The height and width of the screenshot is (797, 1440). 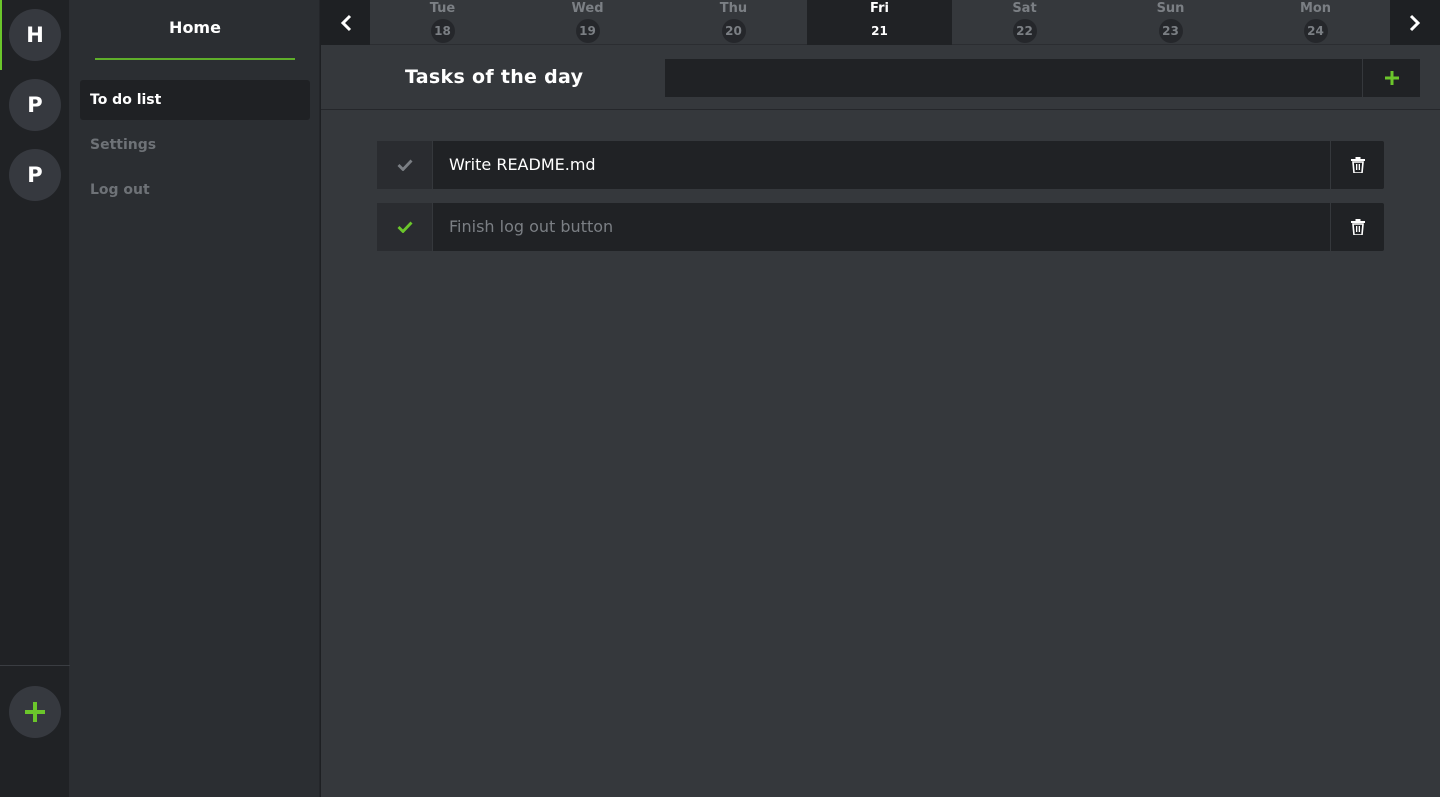 I want to click on day-tue: Tue 18, so click(x=442, y=22).